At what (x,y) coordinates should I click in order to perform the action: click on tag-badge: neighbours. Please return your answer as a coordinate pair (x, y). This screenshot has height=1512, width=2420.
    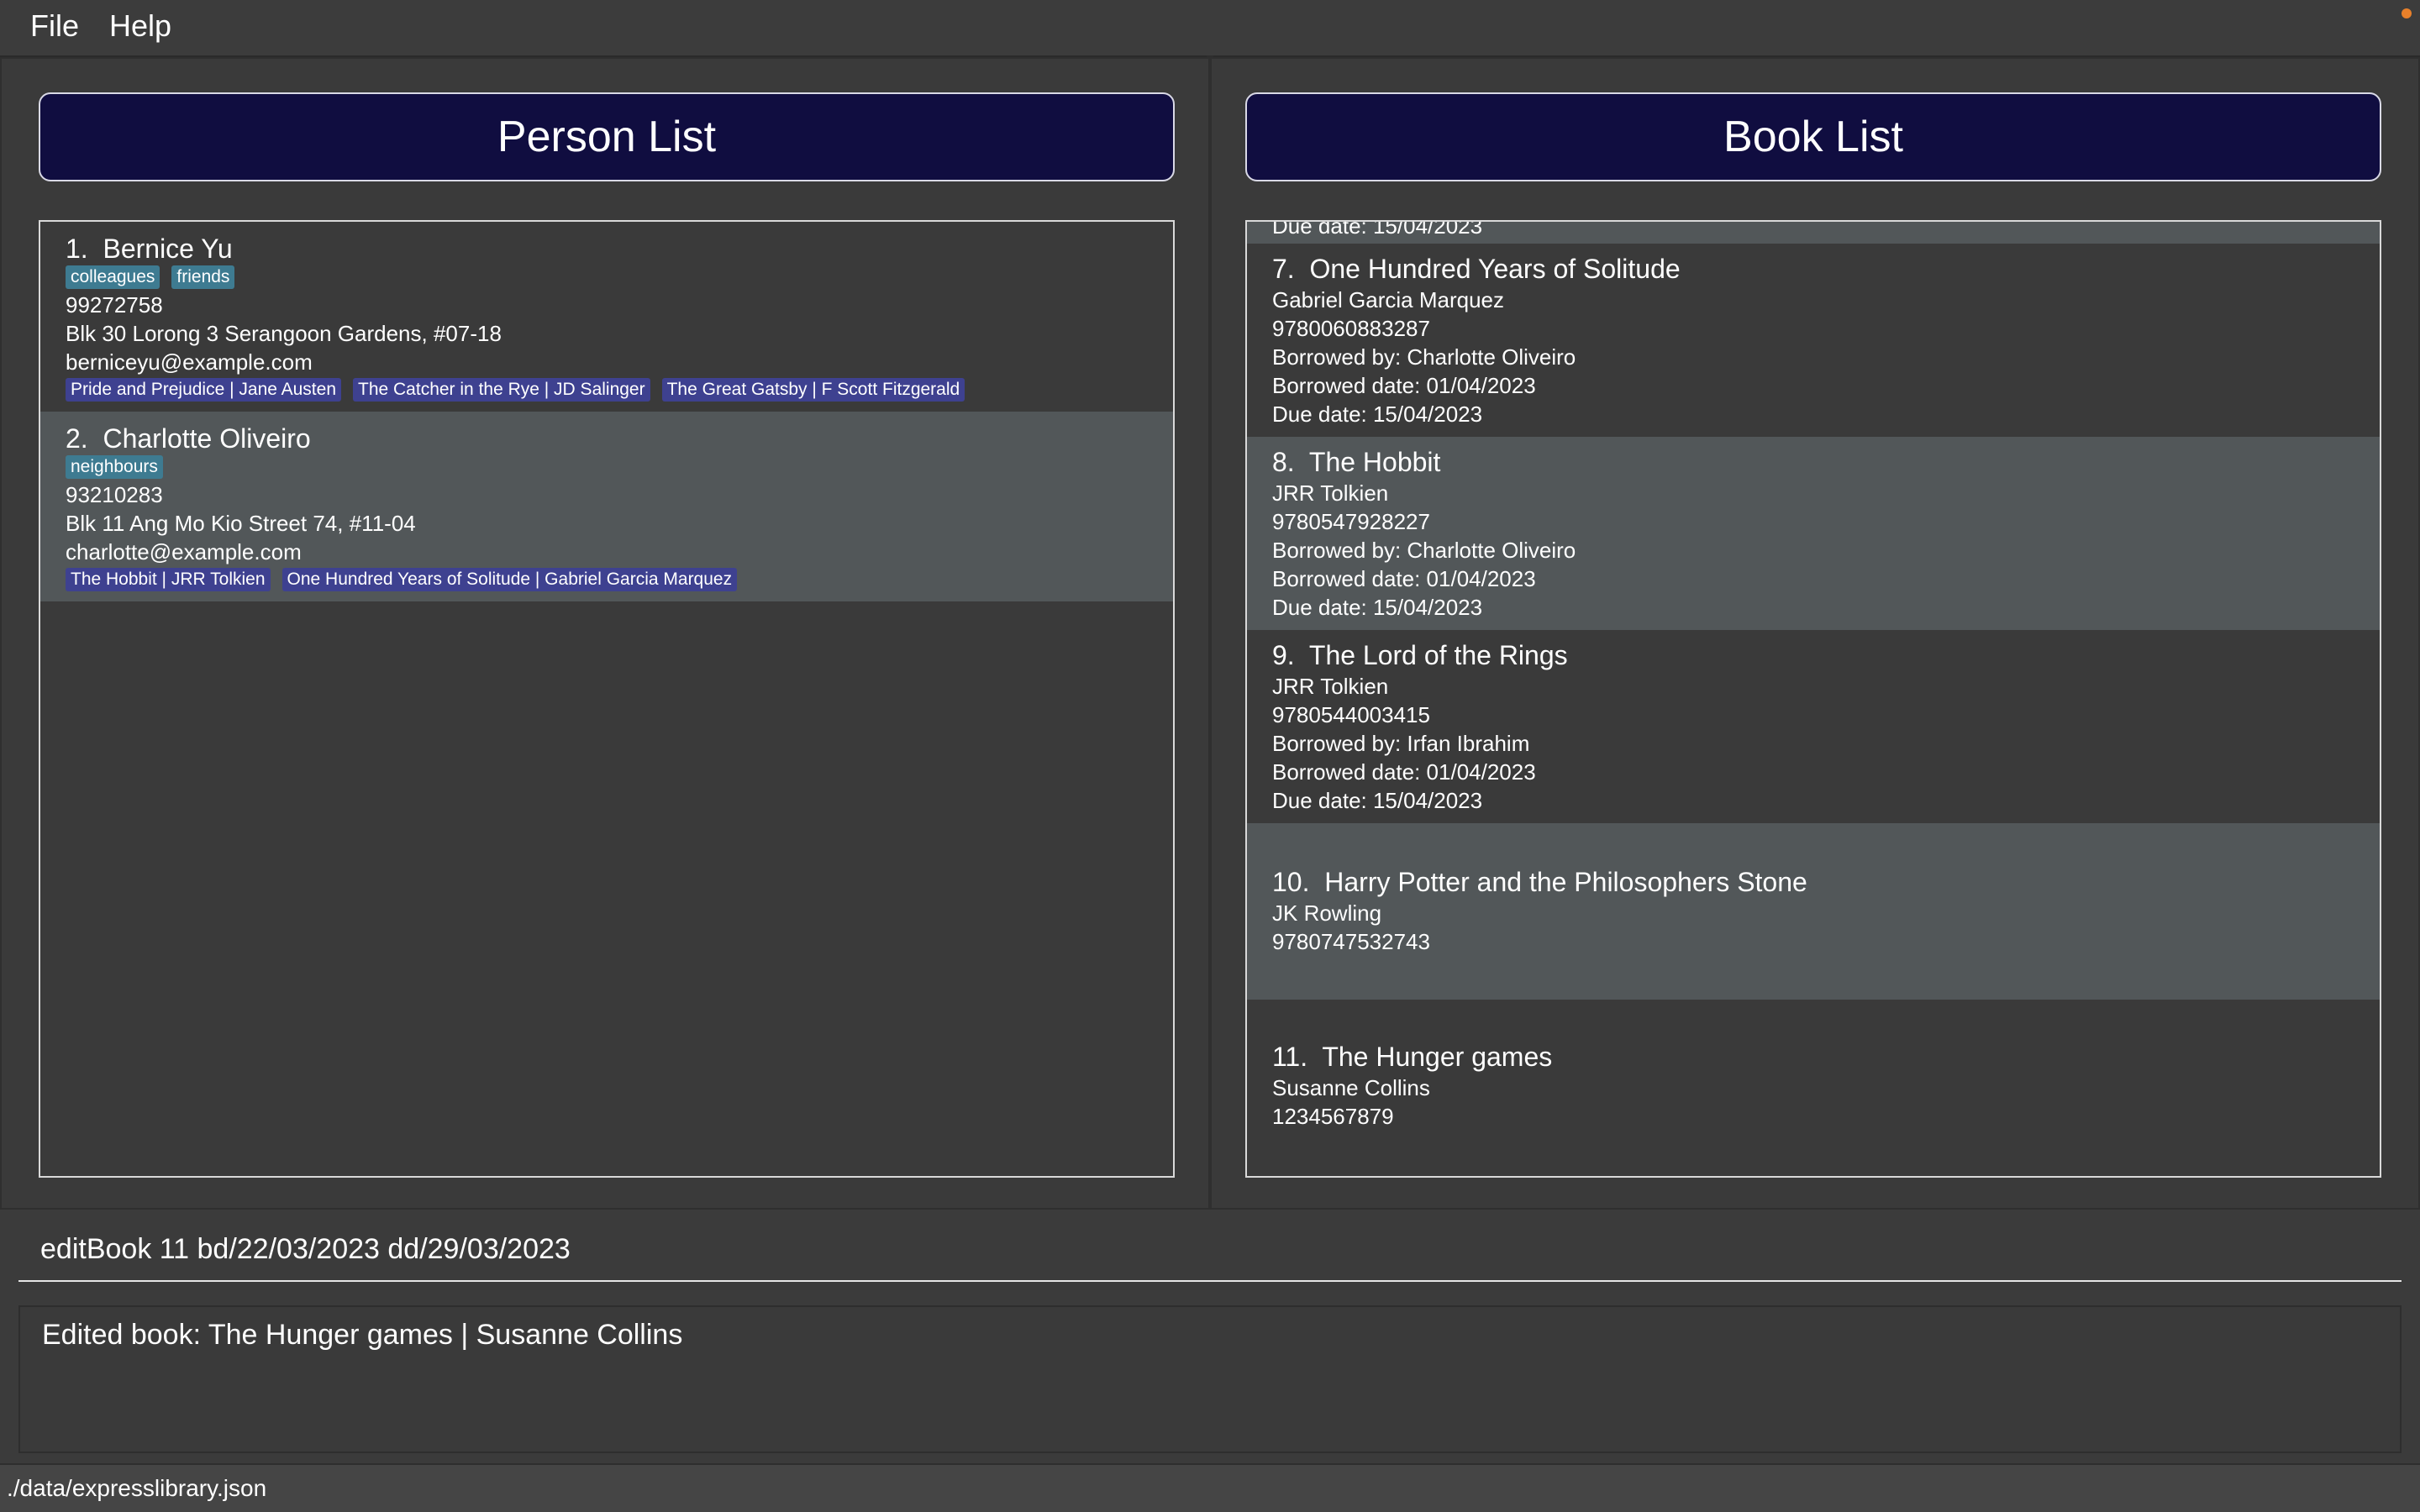
    Looking at the image, I should click on (114, 467).